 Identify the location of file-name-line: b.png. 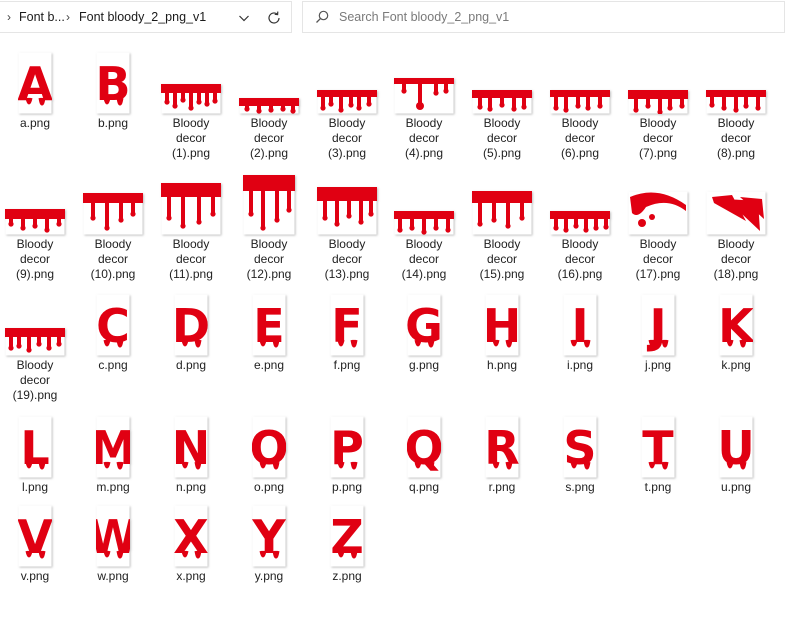
(113, 123).